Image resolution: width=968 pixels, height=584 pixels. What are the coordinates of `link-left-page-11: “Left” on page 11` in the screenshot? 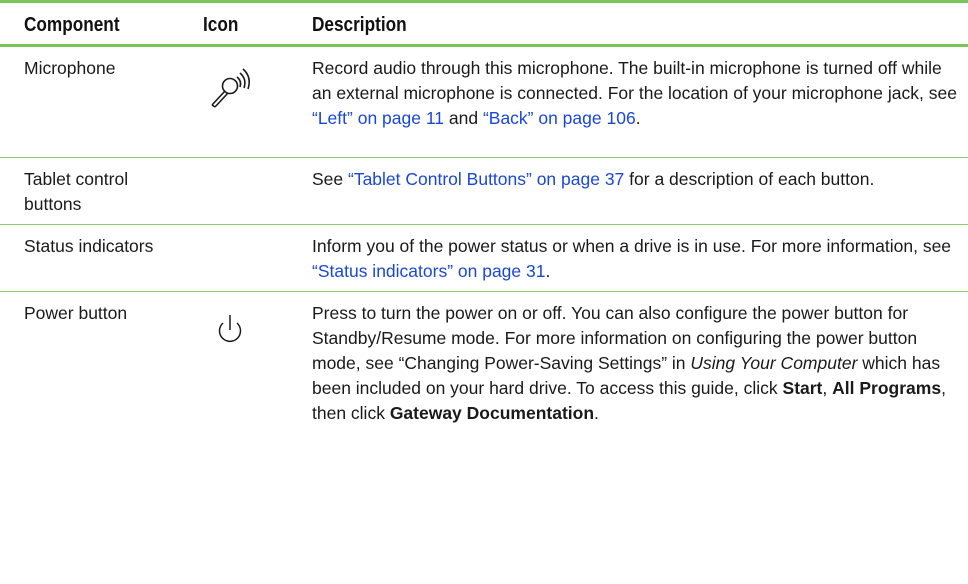 It's located at (378, 118).